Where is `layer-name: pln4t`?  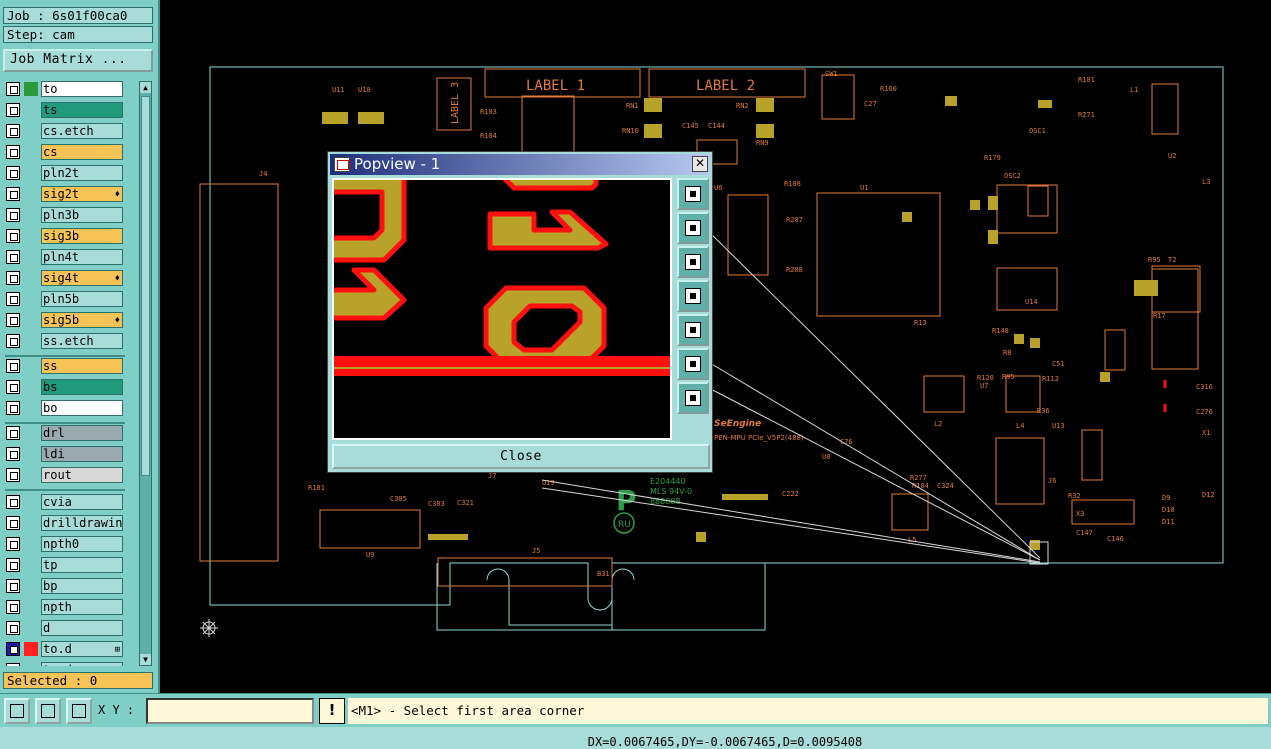
layer-name: pln4t is located at coordinates (82, 257).